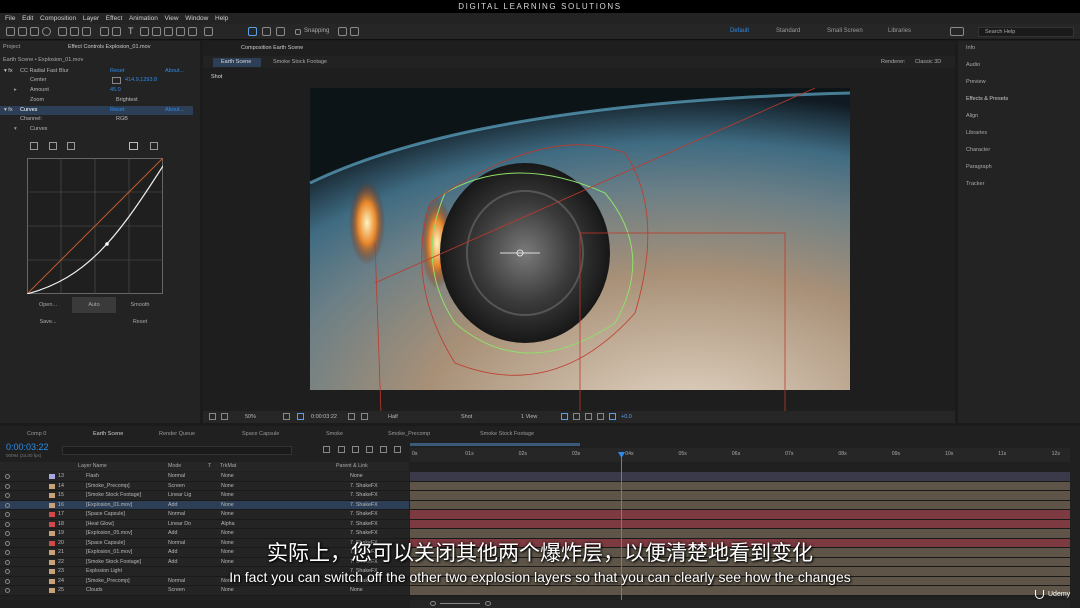 The width and height of the screenshot is (1080, 608). Describe the element at coordinates (177, 450) in the screenshot. I see `timeline-search-input` at that location.